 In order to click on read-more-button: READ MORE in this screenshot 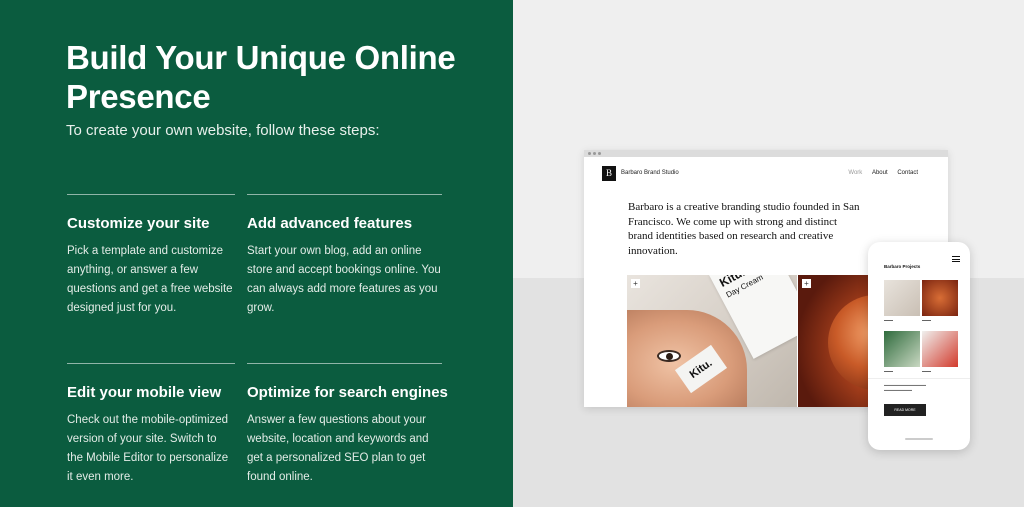, I will do `click(905, 410)`.